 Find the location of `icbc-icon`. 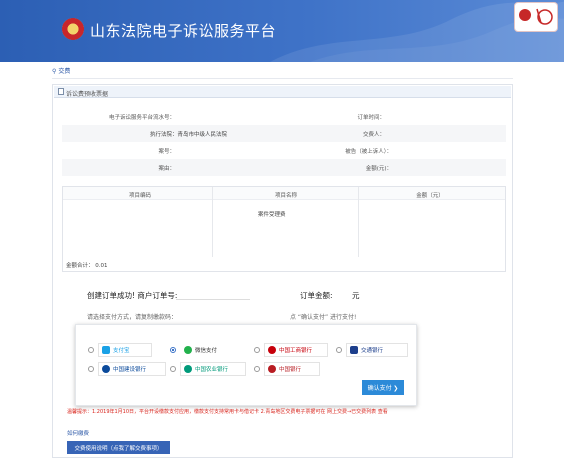

icbc-icon is located at coordinates (272, 350).